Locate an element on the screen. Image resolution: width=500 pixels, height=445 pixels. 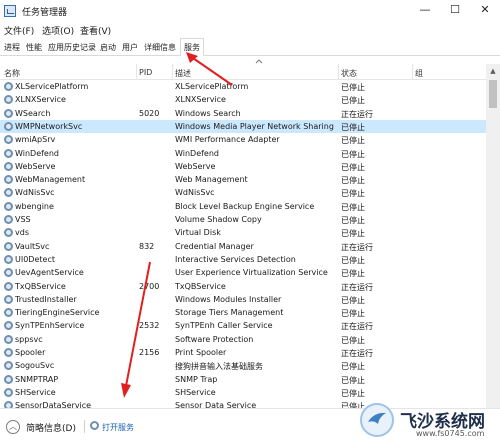
service-row: WebManagement Web Management 已停止 is located at coordinates (243, 179).